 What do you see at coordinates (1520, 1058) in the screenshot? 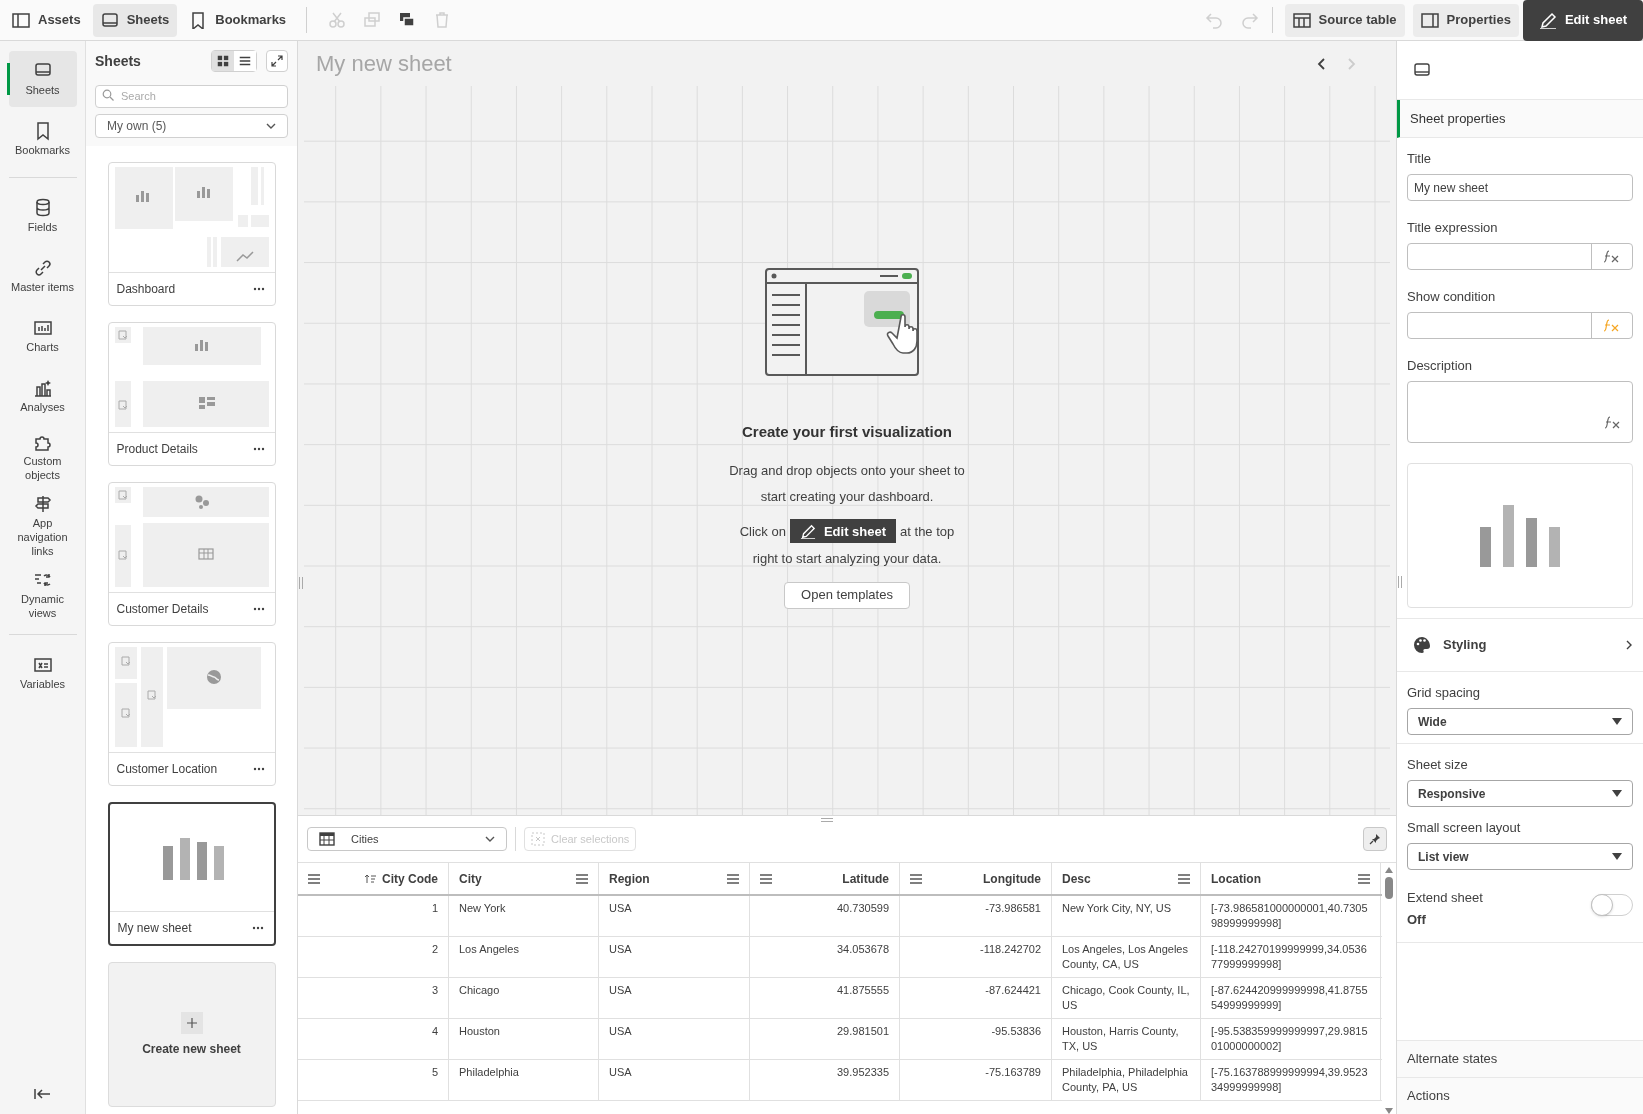
I see `section-row: Alternate states` at bounding box center [1520, 1058].